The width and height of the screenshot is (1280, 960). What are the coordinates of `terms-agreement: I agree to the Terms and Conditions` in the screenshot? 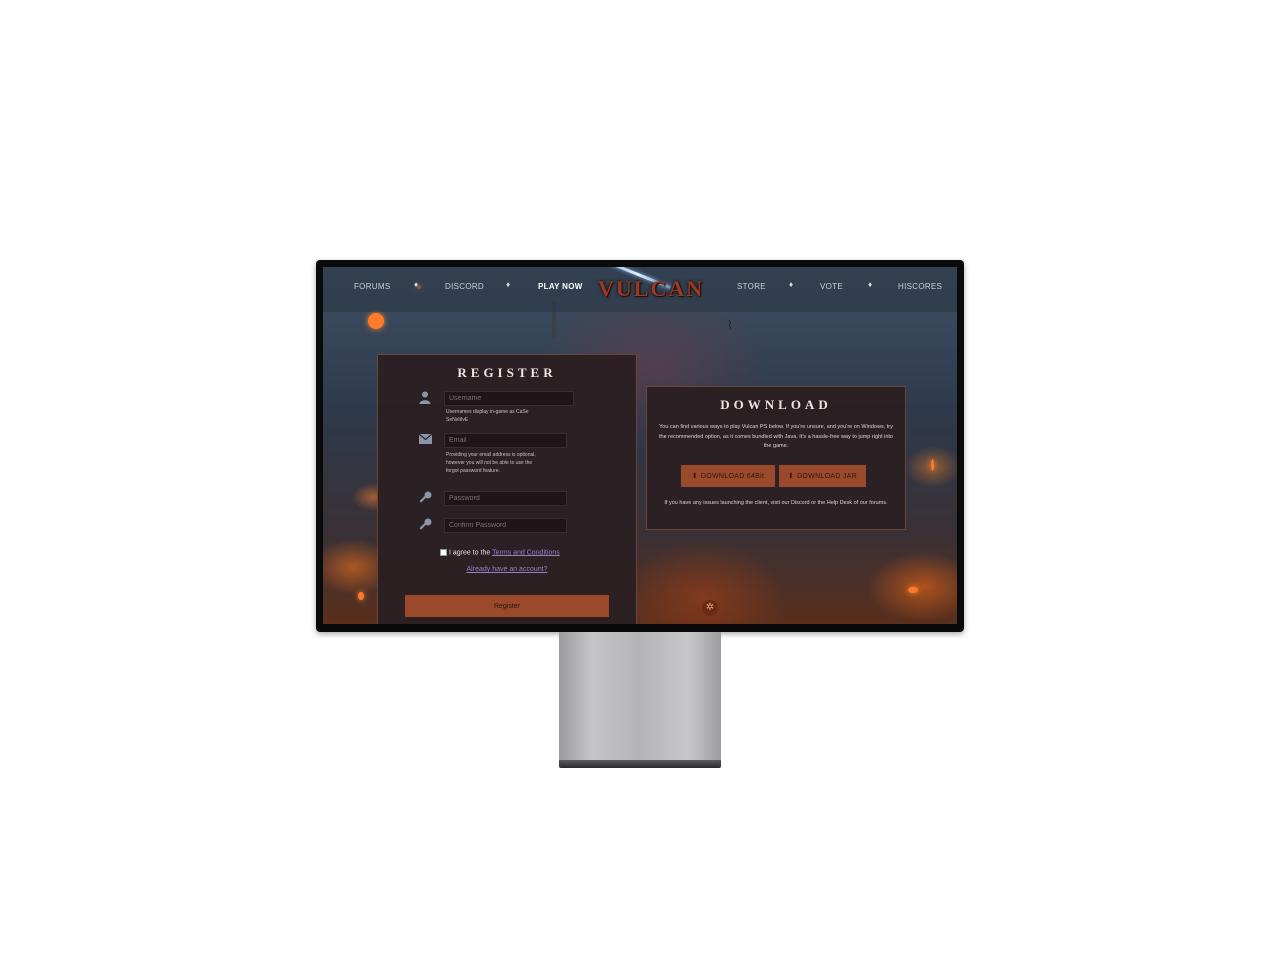 It's located at (500, 552).